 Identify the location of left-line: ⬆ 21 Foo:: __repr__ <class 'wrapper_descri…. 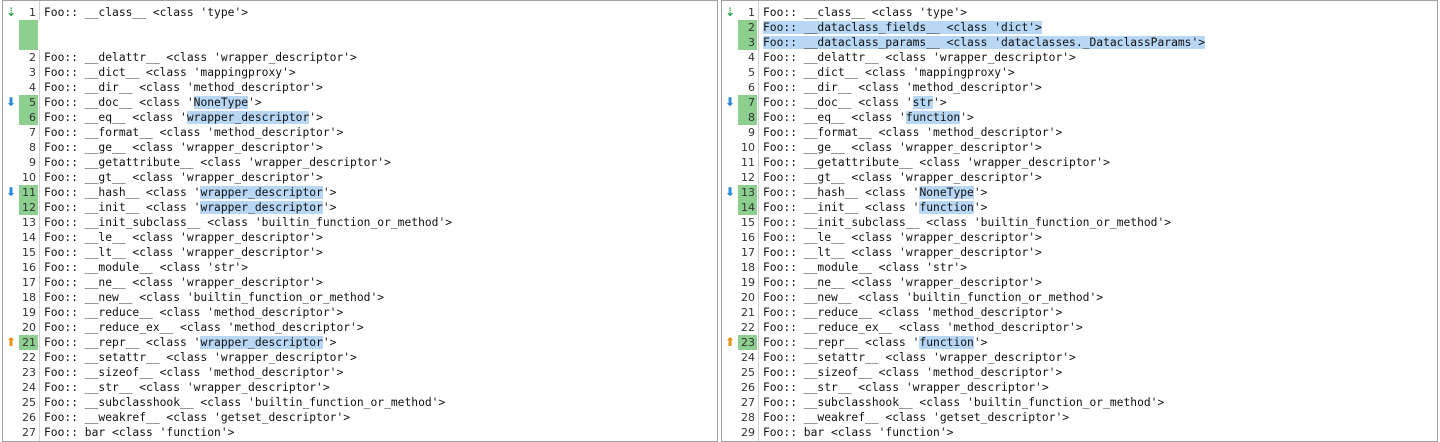
(360, 342).